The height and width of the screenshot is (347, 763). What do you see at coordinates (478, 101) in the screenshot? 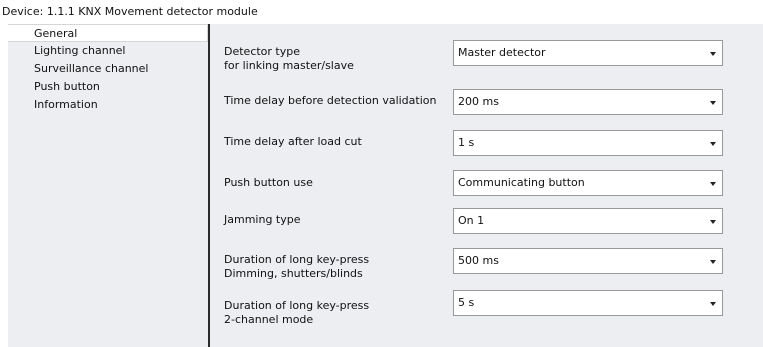
I see `select-value: 200 ms` at bounding box center [478, 101].